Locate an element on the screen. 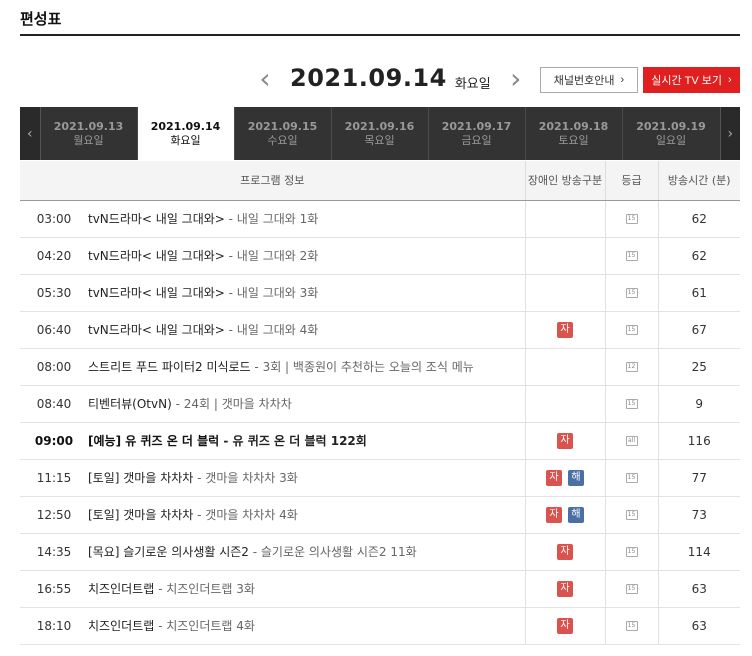 This screenshot has height=656, width=752. table-row: 08:40 티벤터뷰(OtvN) - 24회 | 갯마을 차차차 15 9 is located at coordinates (380, 404).